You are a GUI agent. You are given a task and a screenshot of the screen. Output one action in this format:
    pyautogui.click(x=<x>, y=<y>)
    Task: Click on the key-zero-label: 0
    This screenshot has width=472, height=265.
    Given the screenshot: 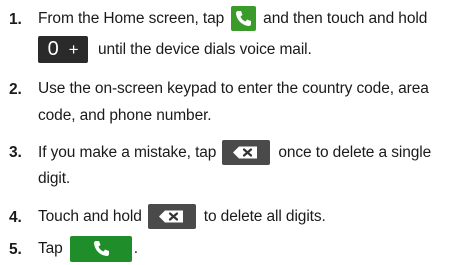 What is the action you would take?
    pyautogui.click(x=53, y=49)
    